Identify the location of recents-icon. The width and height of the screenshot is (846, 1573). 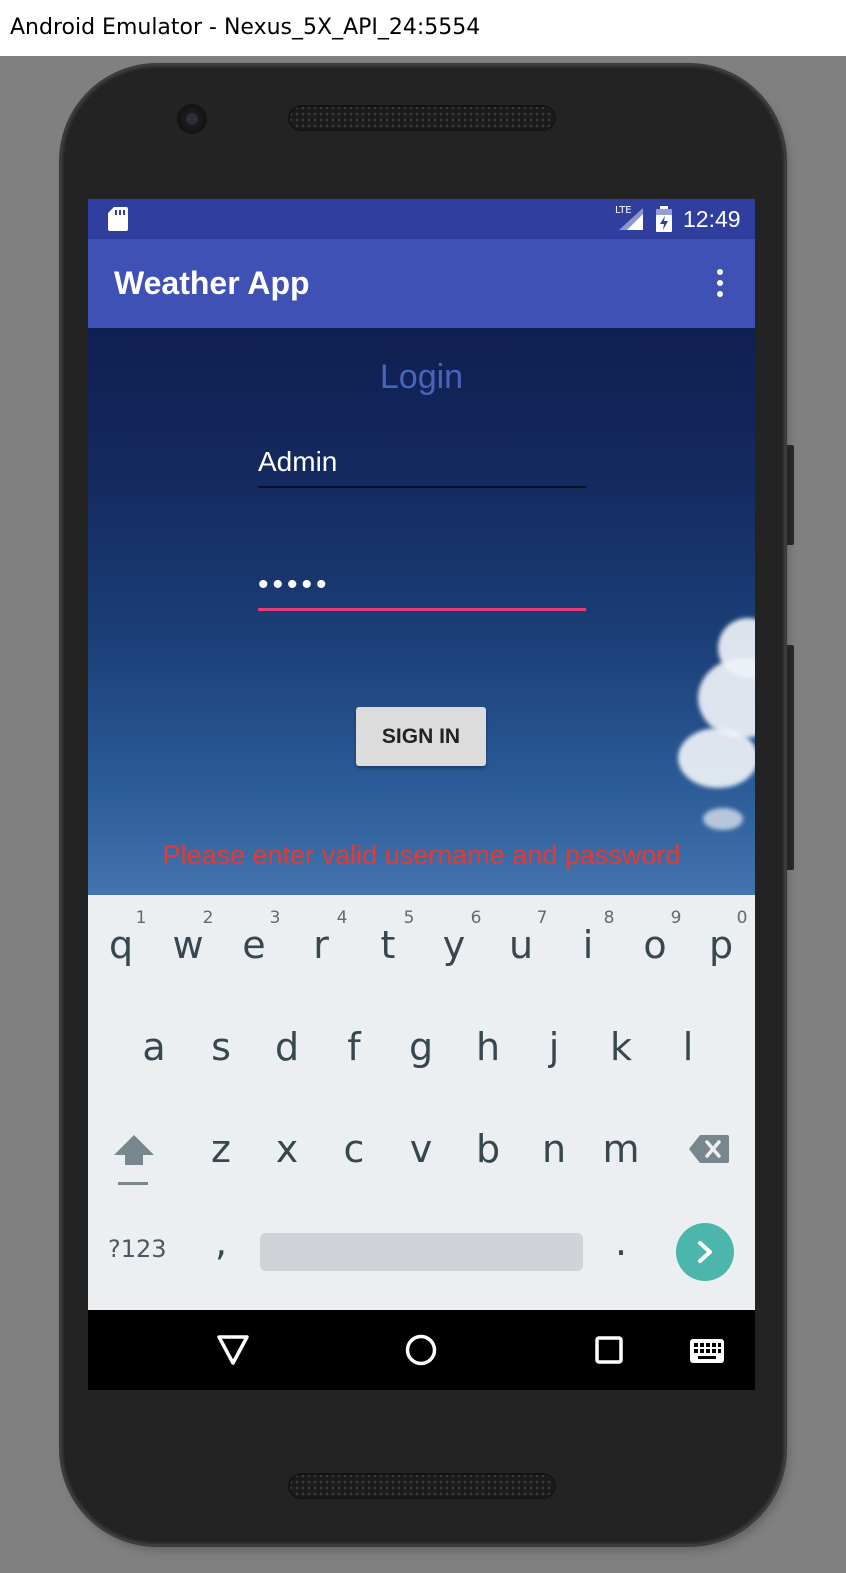
(609, 1350).